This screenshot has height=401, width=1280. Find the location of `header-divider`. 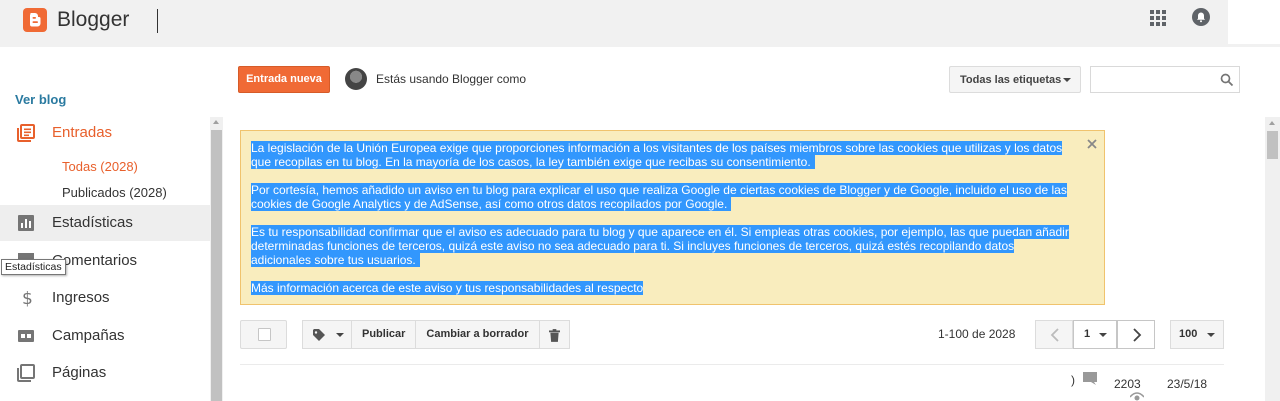

header-divider is located at coordinates (157, 21).